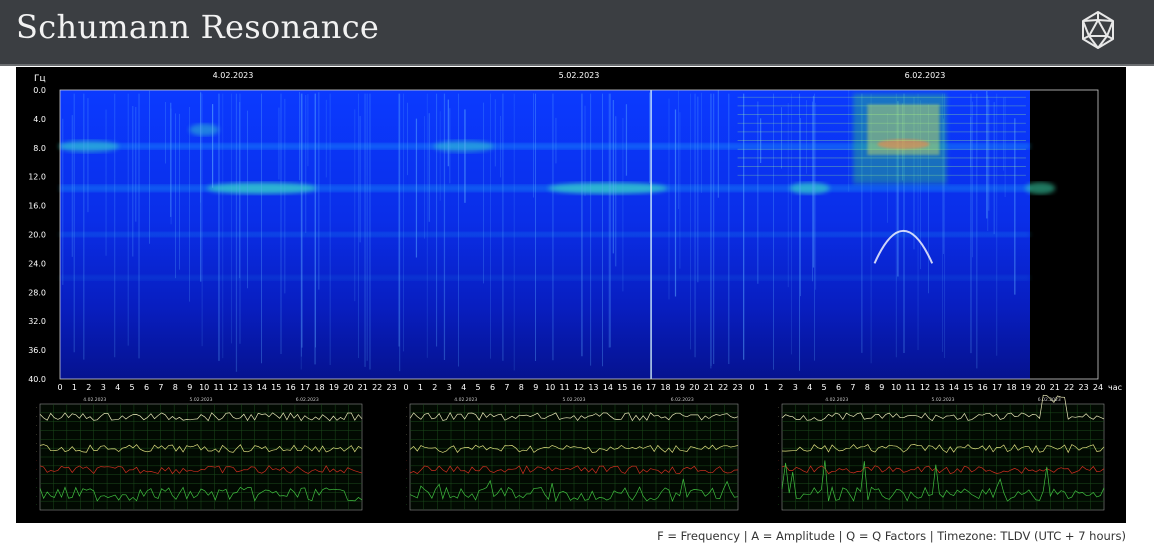  What do you see at coordinates (37, 263) in the screenshot?
I see `frequency-tick-label: 24.0` at bounding box center [37, 263].